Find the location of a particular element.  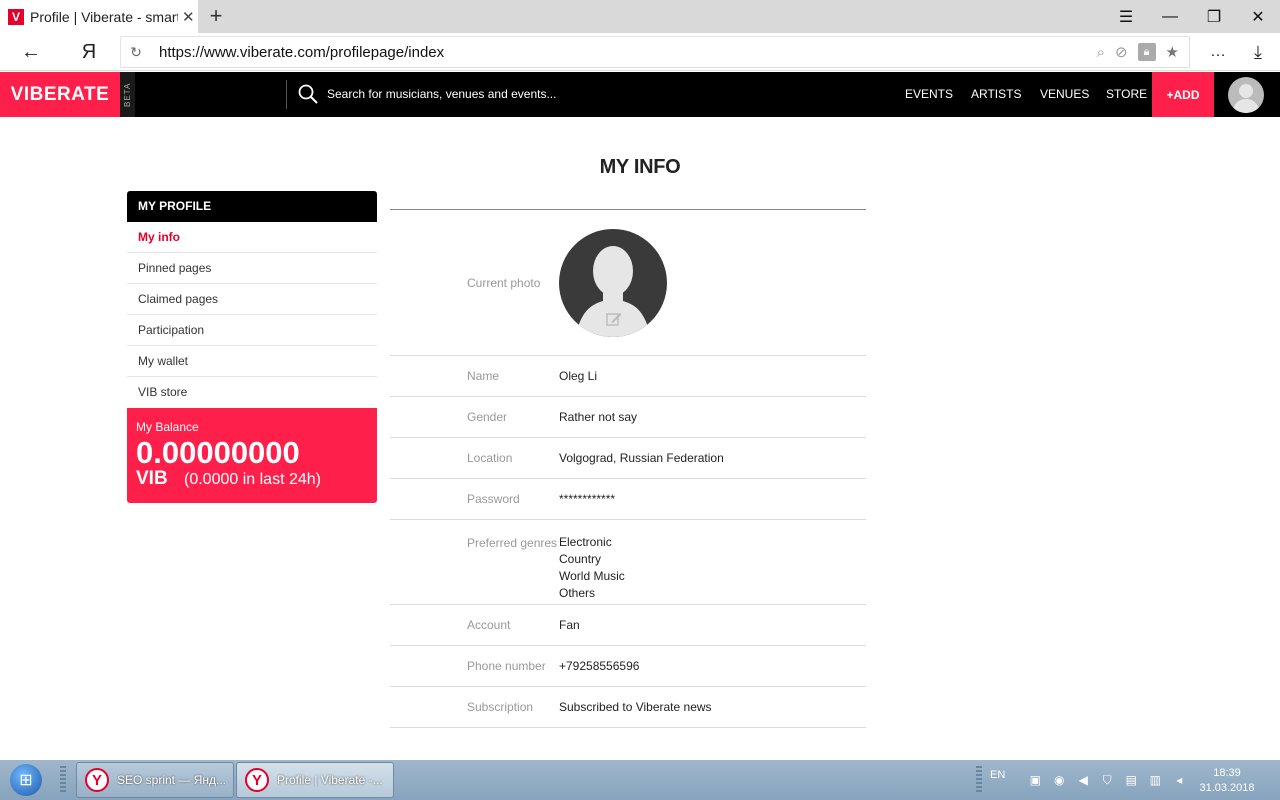

start-button: ⊞ is located at coordinates (26, 780).